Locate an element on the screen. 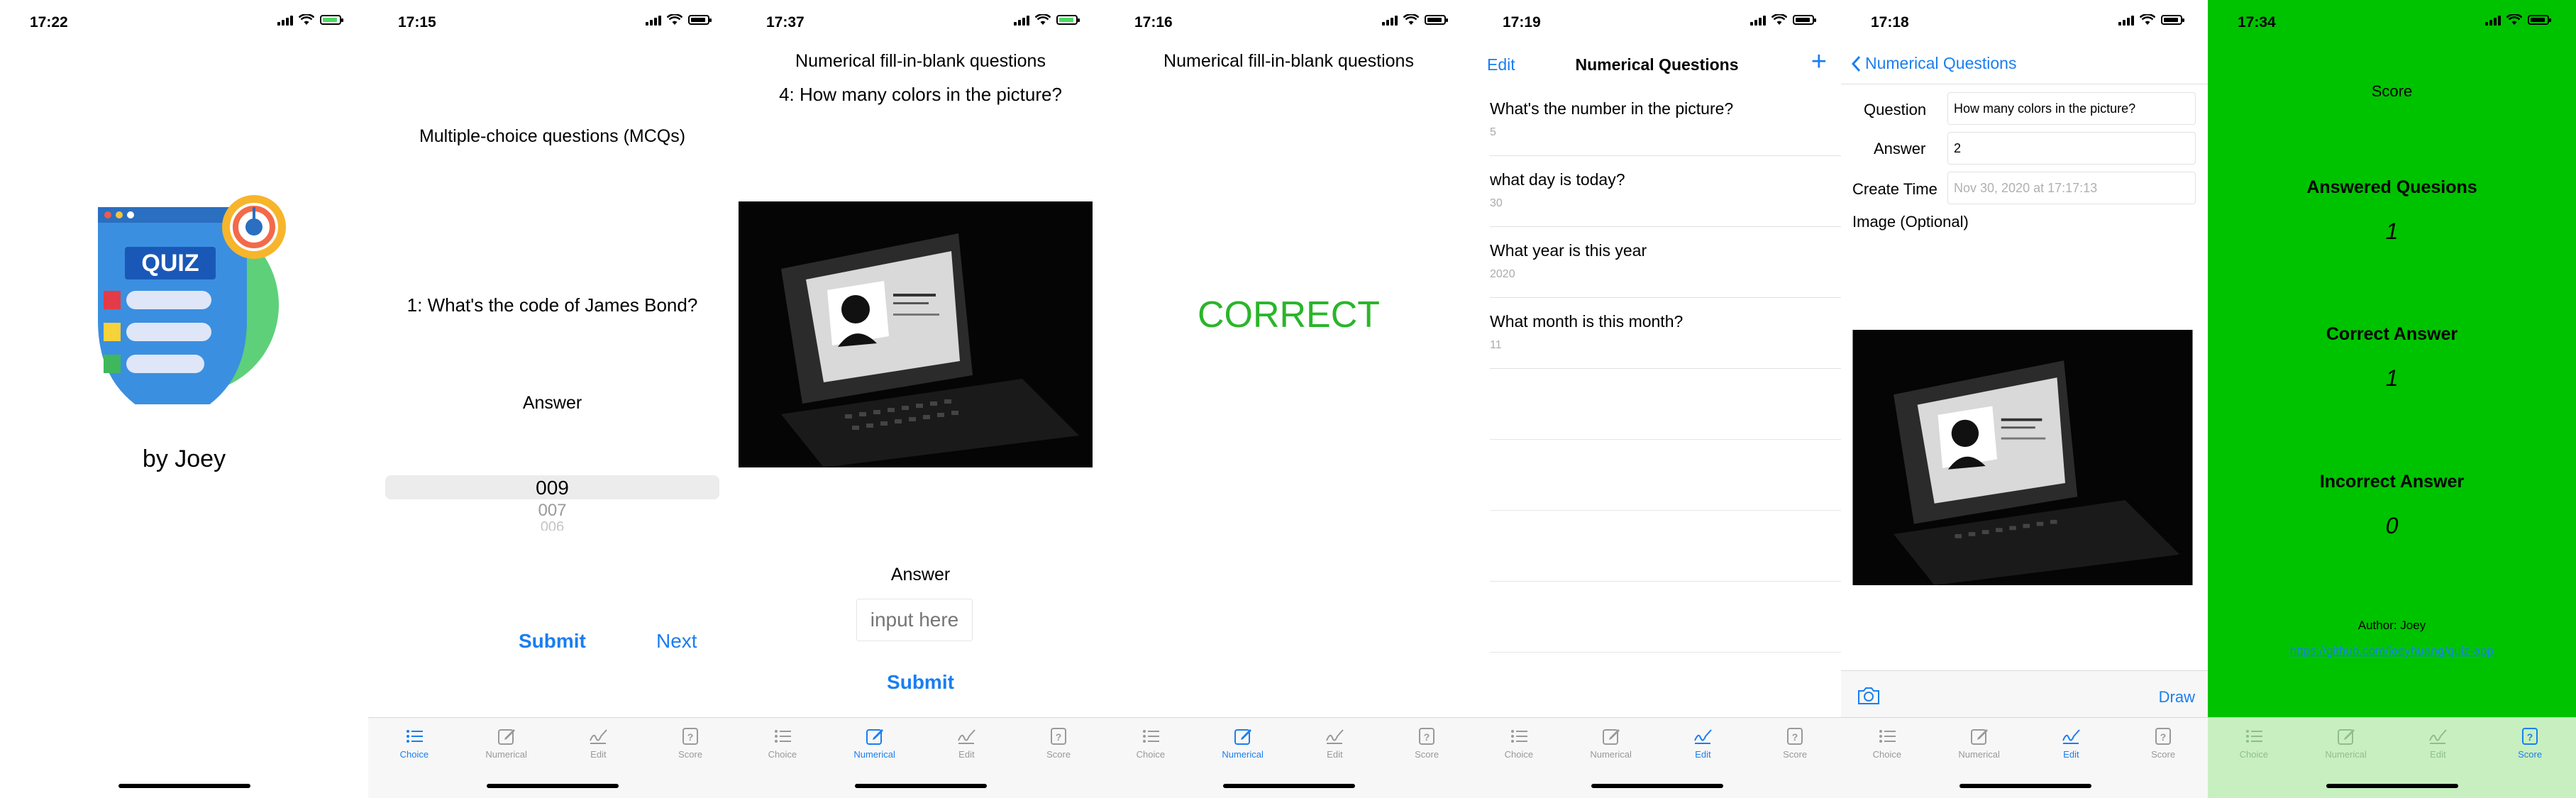 This screenshot has height=798, width=2576. create-time-field: Nov 30, 2020 at 17:17:13 is located at coordinates (2071, 188).